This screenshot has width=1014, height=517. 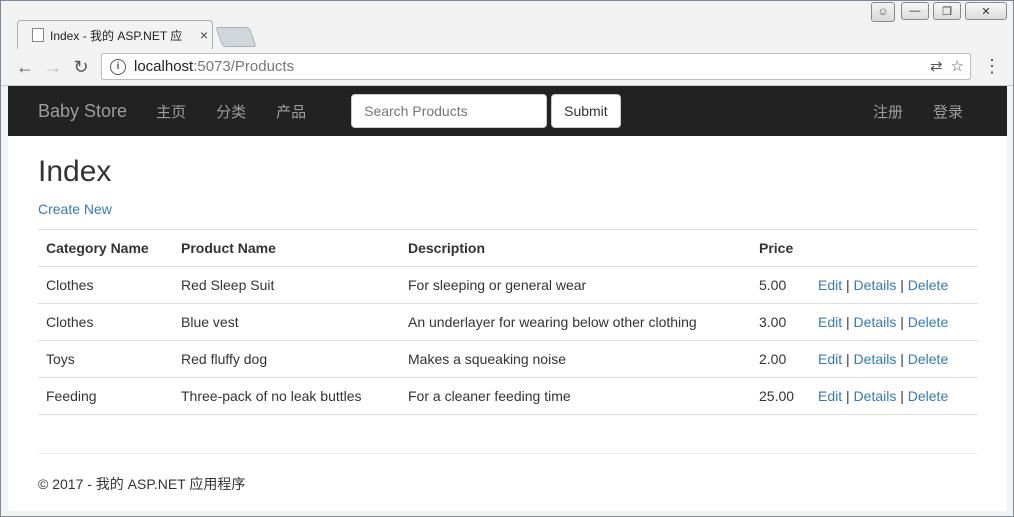 What do you see at coordinates (105, 248) in the screenshot?
I see `header-category-name: Category Name` at bounding box center [105, 248].